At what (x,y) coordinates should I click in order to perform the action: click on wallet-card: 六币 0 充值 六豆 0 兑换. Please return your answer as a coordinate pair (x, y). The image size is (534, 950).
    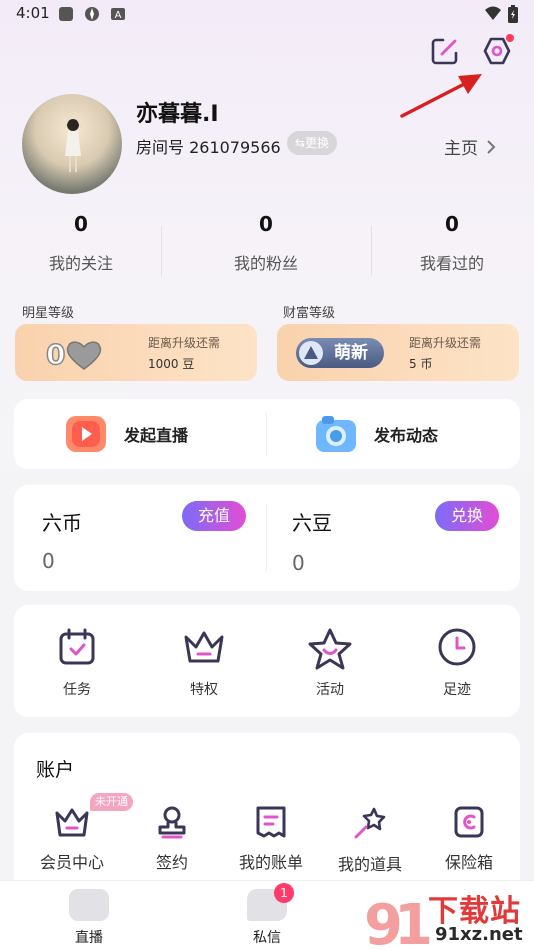
    Looking at the image, I should click on (267, 538).